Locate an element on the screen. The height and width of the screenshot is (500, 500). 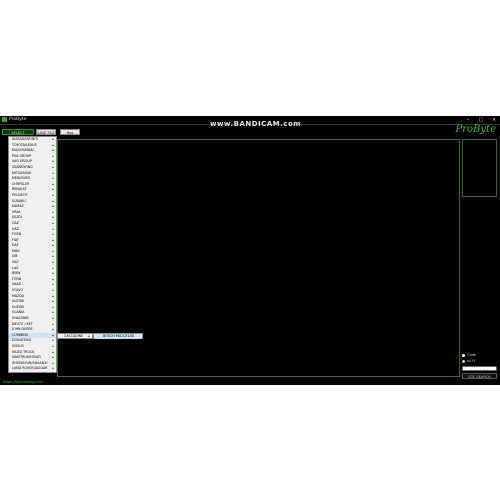
menu-item-label: MERCEDES is located at coordinates (21, 178).